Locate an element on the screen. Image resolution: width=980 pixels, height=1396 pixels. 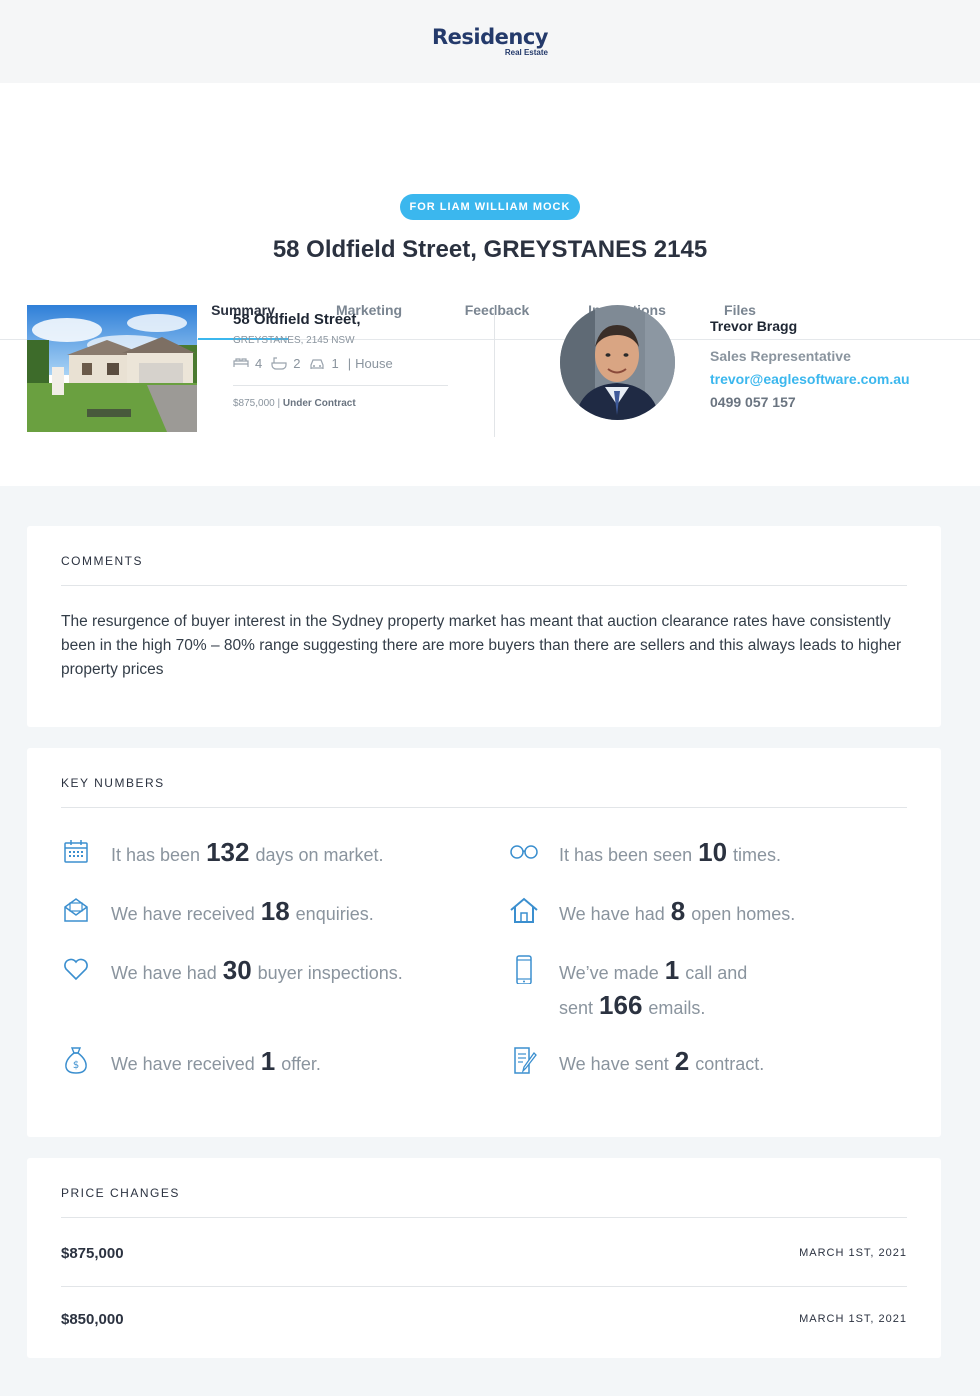
agent-name: Trevor Bragg is located at coordinates (754, 326).